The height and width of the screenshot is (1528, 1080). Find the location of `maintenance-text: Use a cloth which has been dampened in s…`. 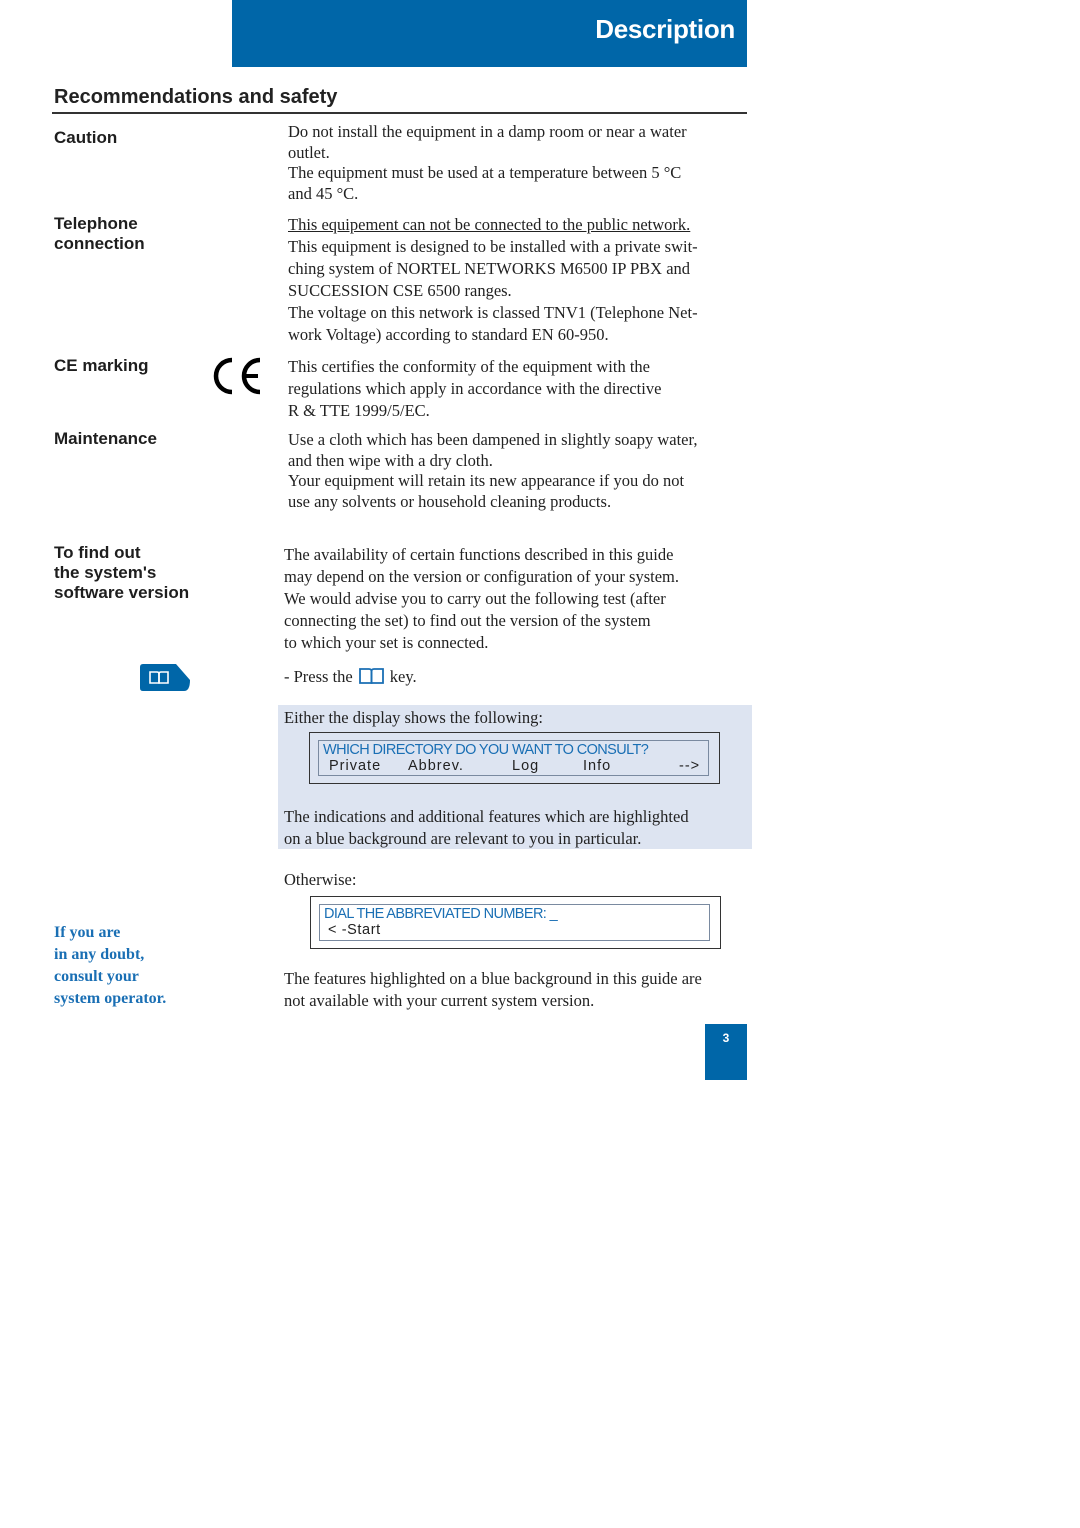

maintenance-text: Use a cloth which has been dampened in s… is located at coordinates (492, 471).